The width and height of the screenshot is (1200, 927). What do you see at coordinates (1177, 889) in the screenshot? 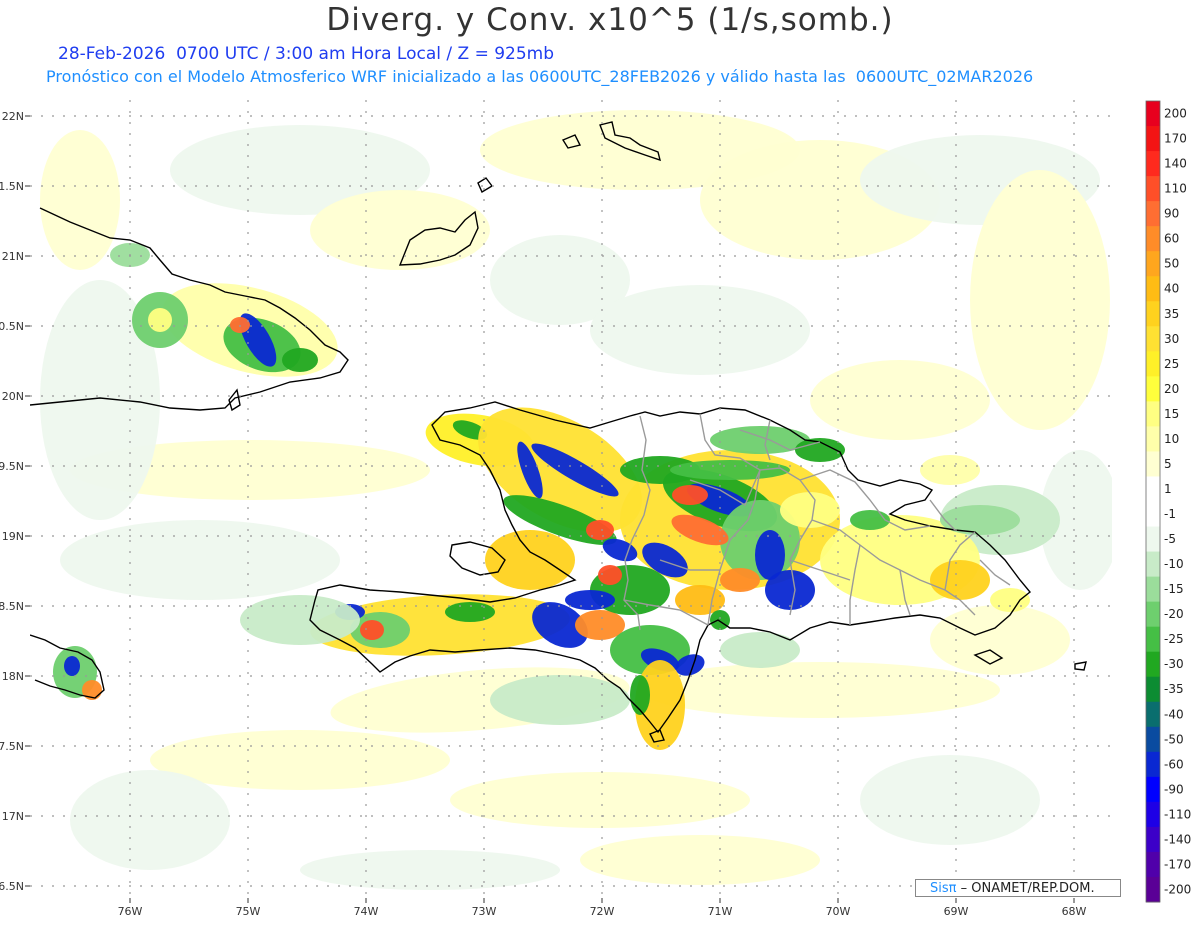
I see `legend-label: -200` at bounding box center [1177, 889].